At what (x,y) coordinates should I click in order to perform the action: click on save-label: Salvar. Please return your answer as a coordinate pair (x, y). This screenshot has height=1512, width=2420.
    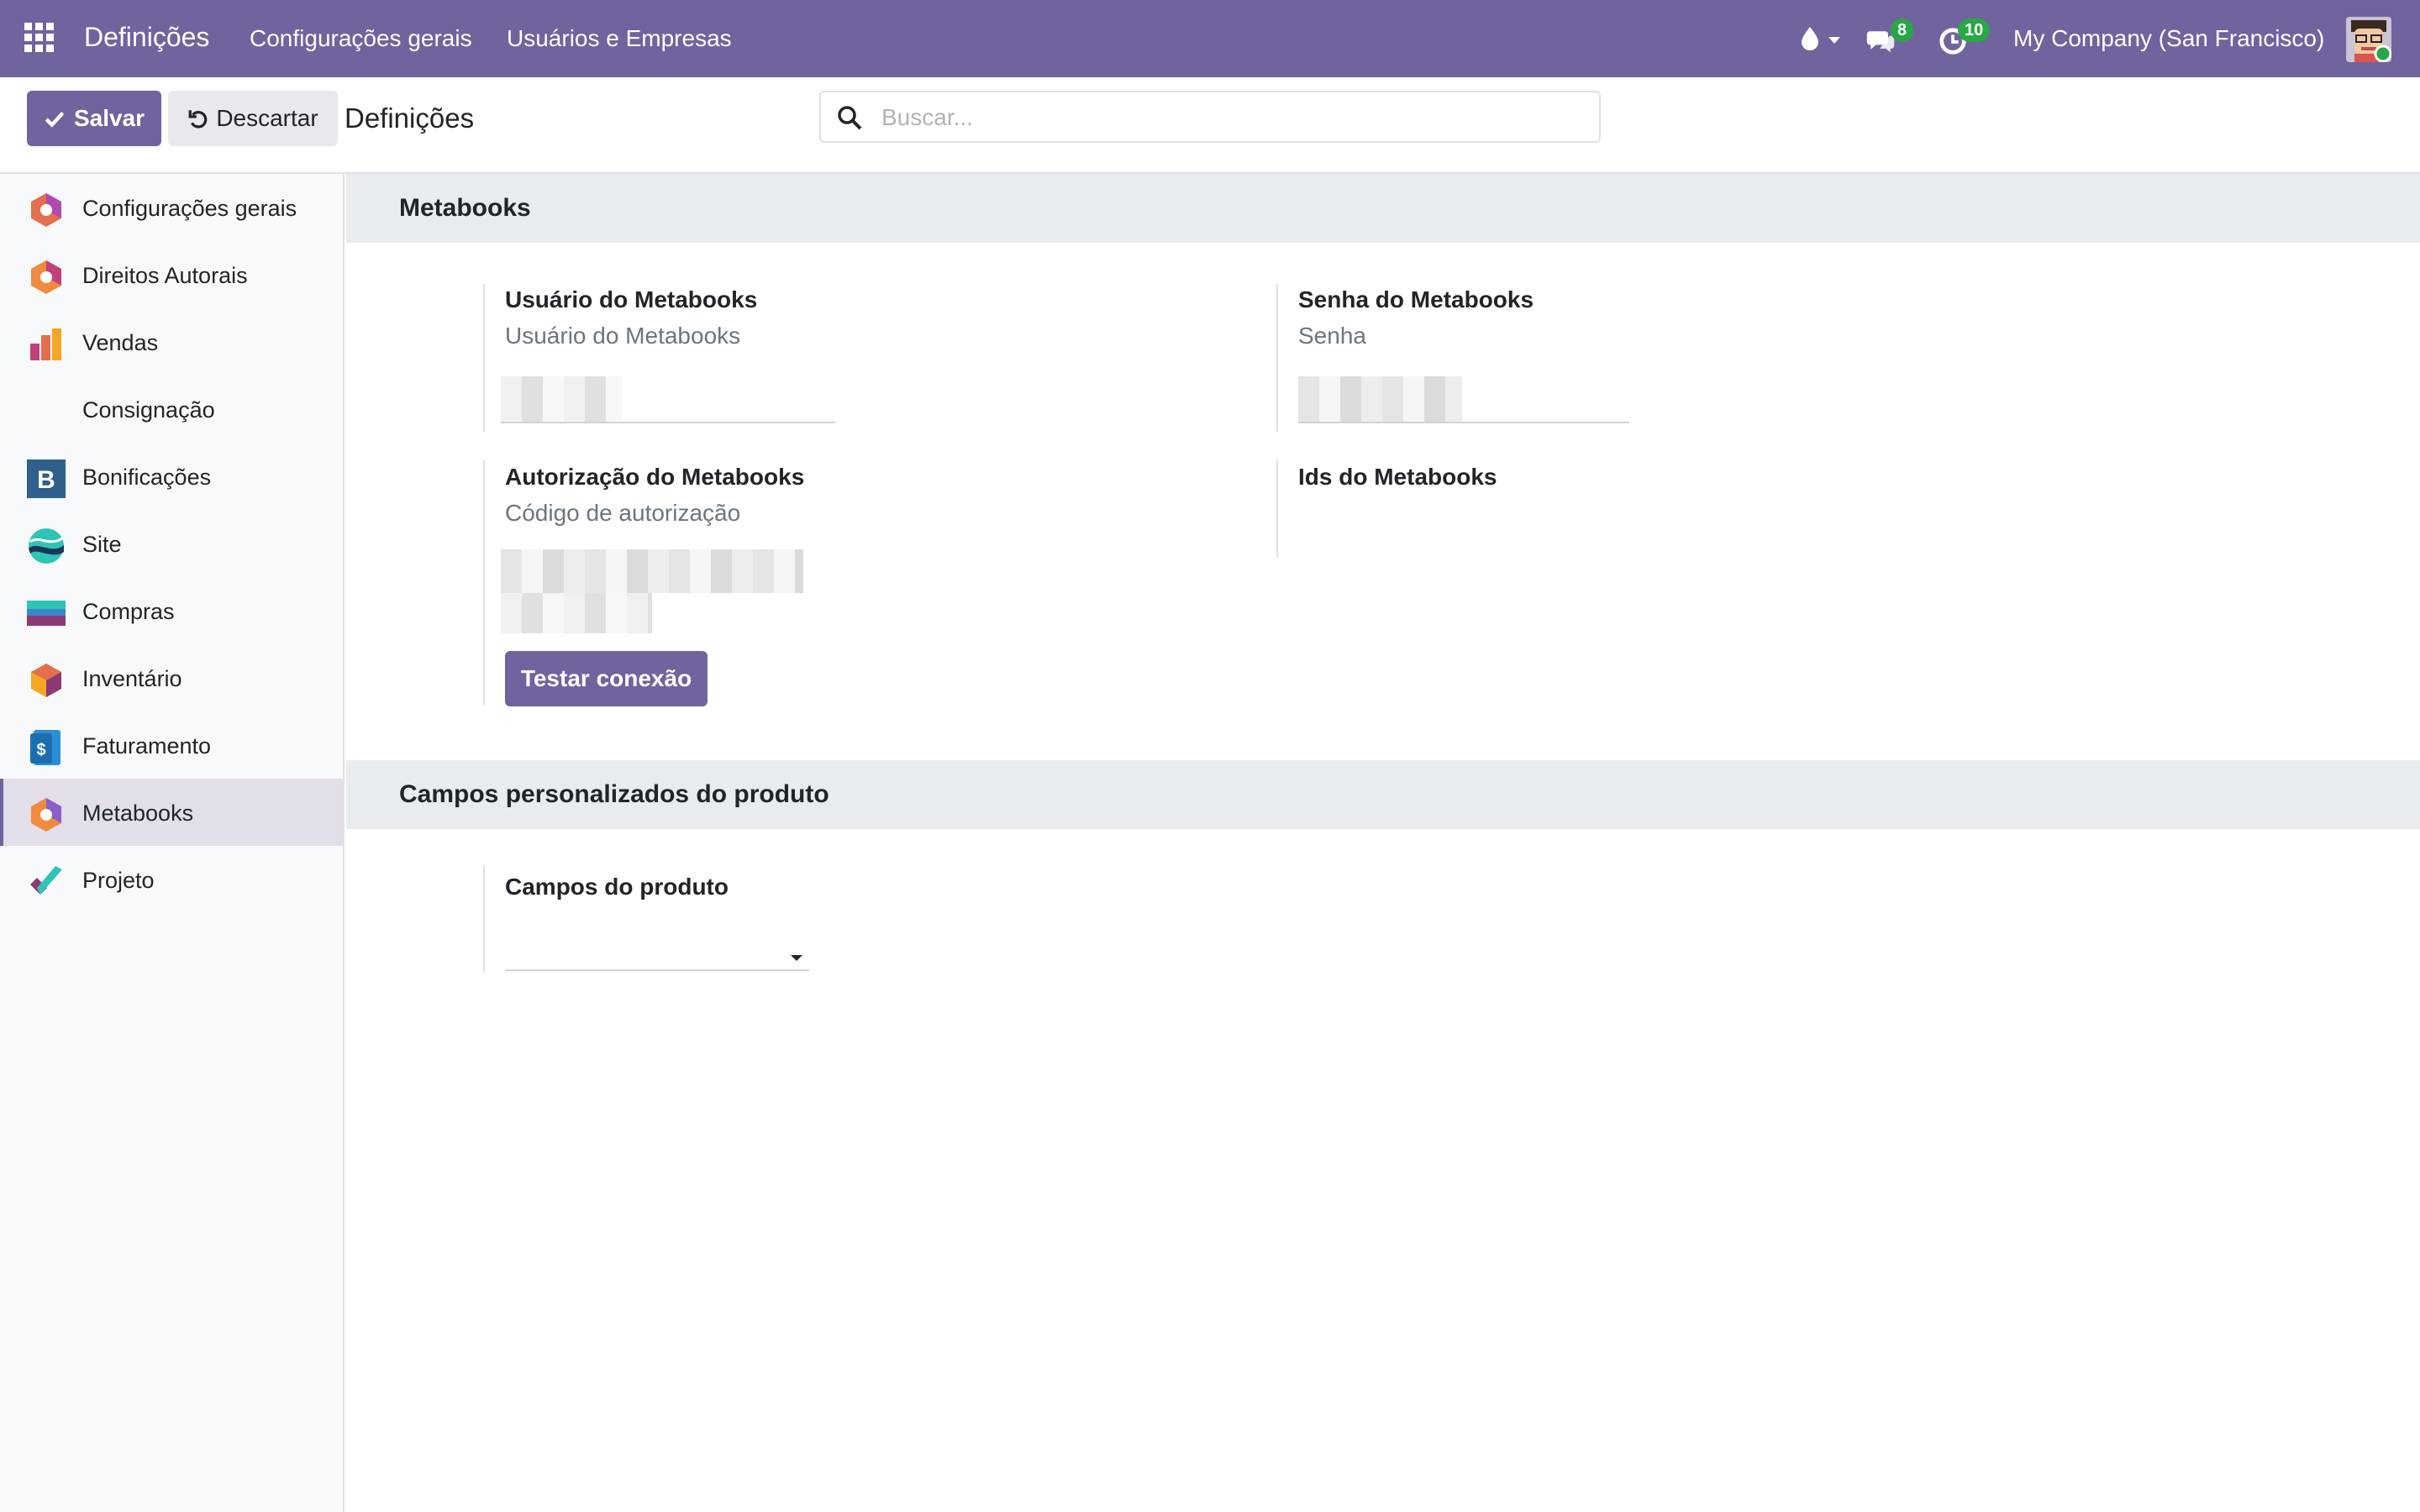
    Looking at the image, I should click on (109, 118).